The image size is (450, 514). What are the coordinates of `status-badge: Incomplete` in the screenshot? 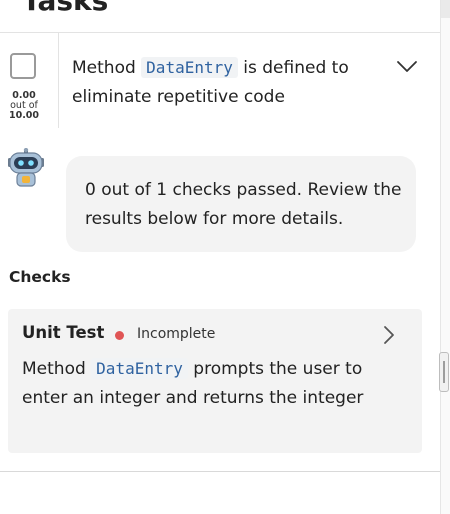 It's located at (176, 334).